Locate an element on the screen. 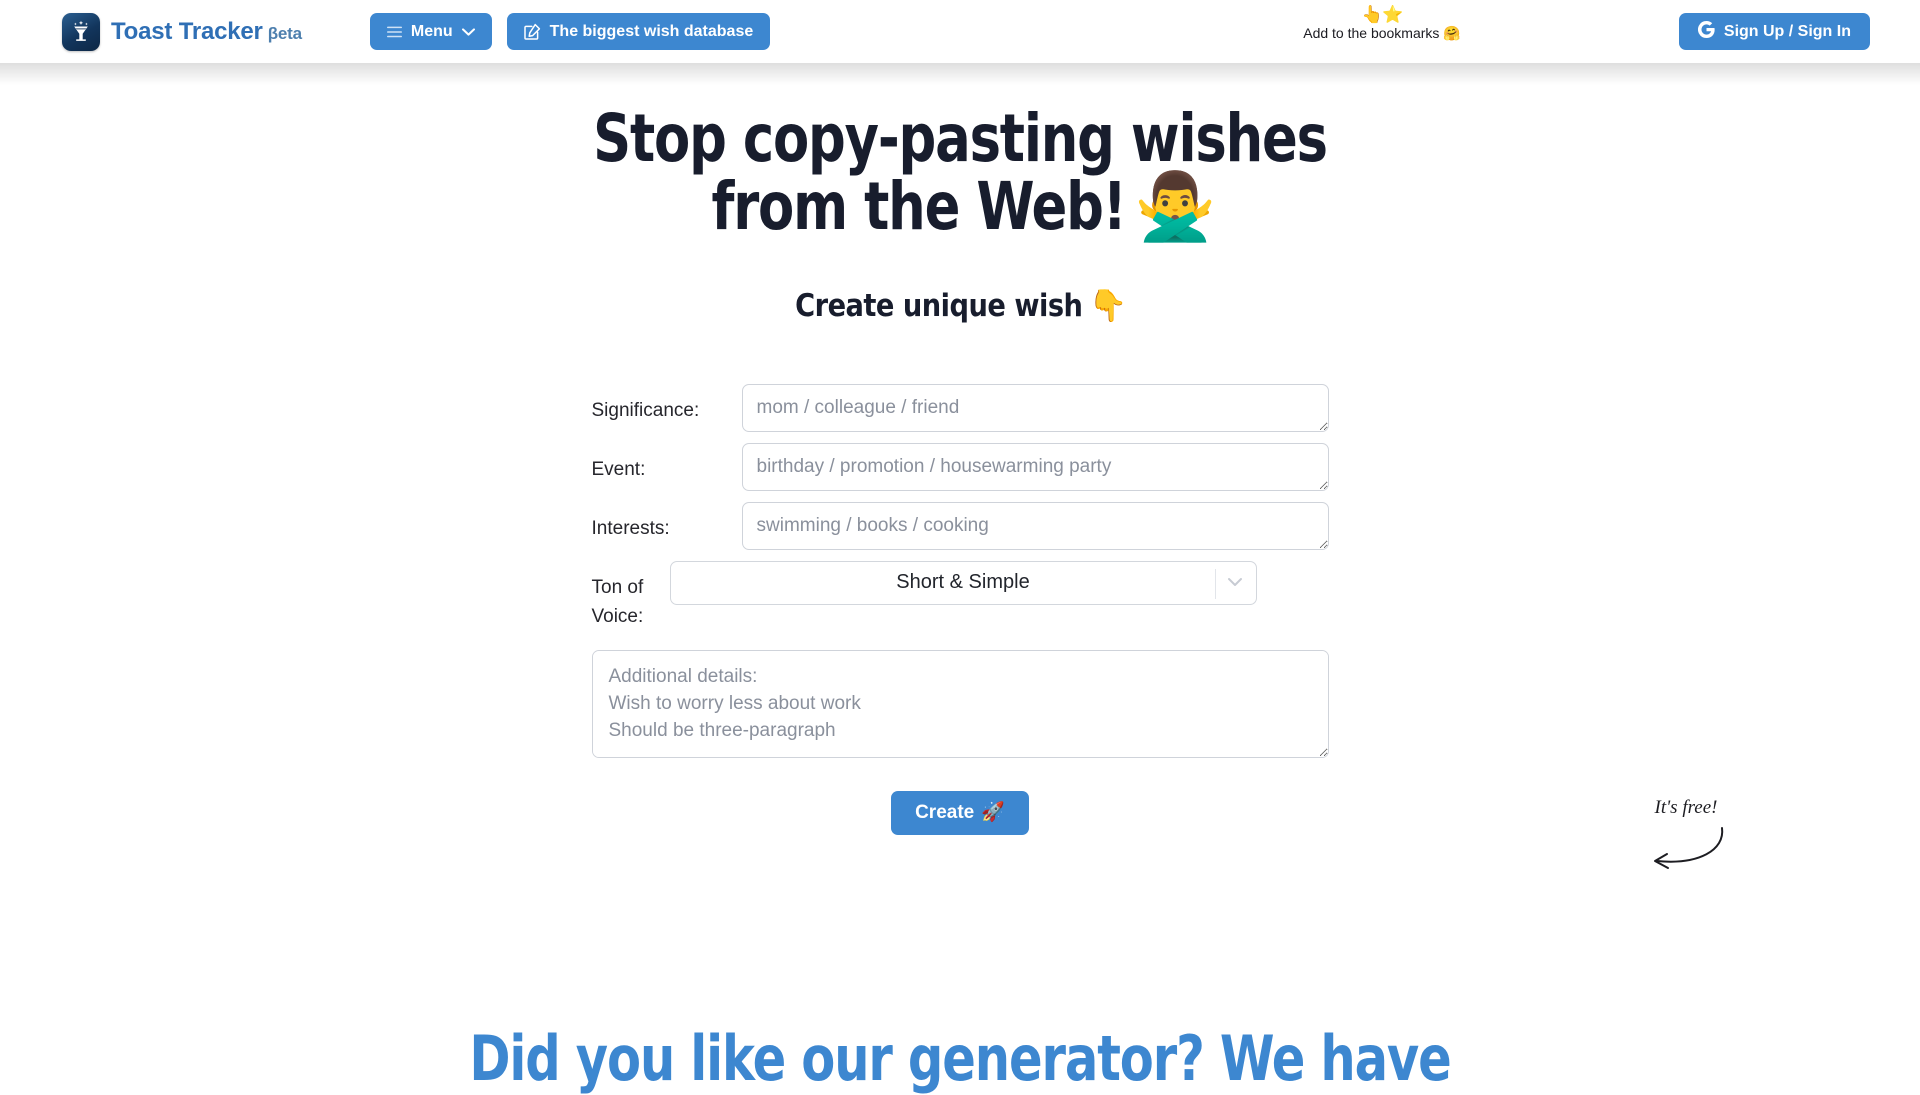  tone-of-voice-selected-value: Short & Simple is located at coordinates (963, 582).